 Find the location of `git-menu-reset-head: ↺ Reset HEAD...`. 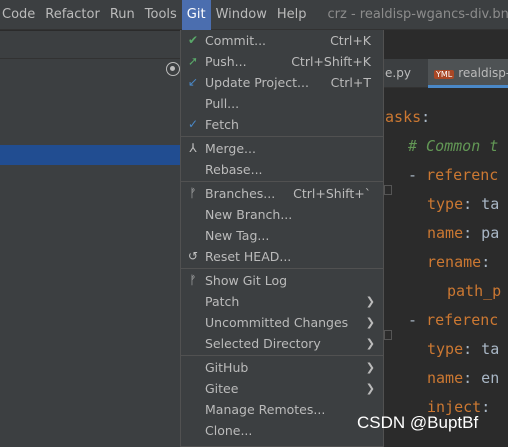

git-menu-reset-head: ↺ Reset HEAD... is located at coordinates (282, 256).